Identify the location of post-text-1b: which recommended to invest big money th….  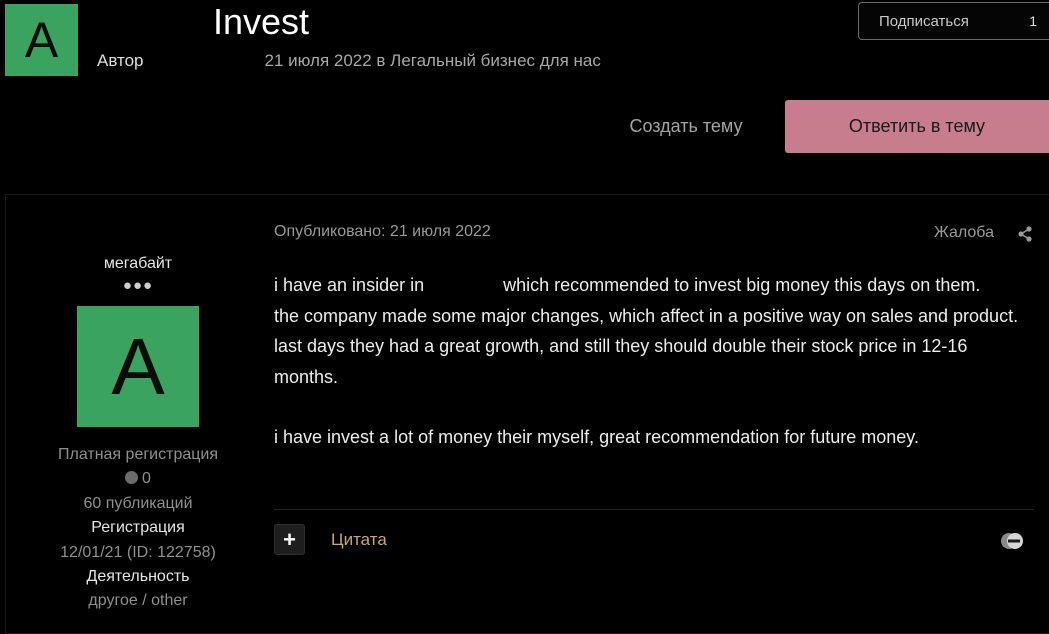
(742, 285).